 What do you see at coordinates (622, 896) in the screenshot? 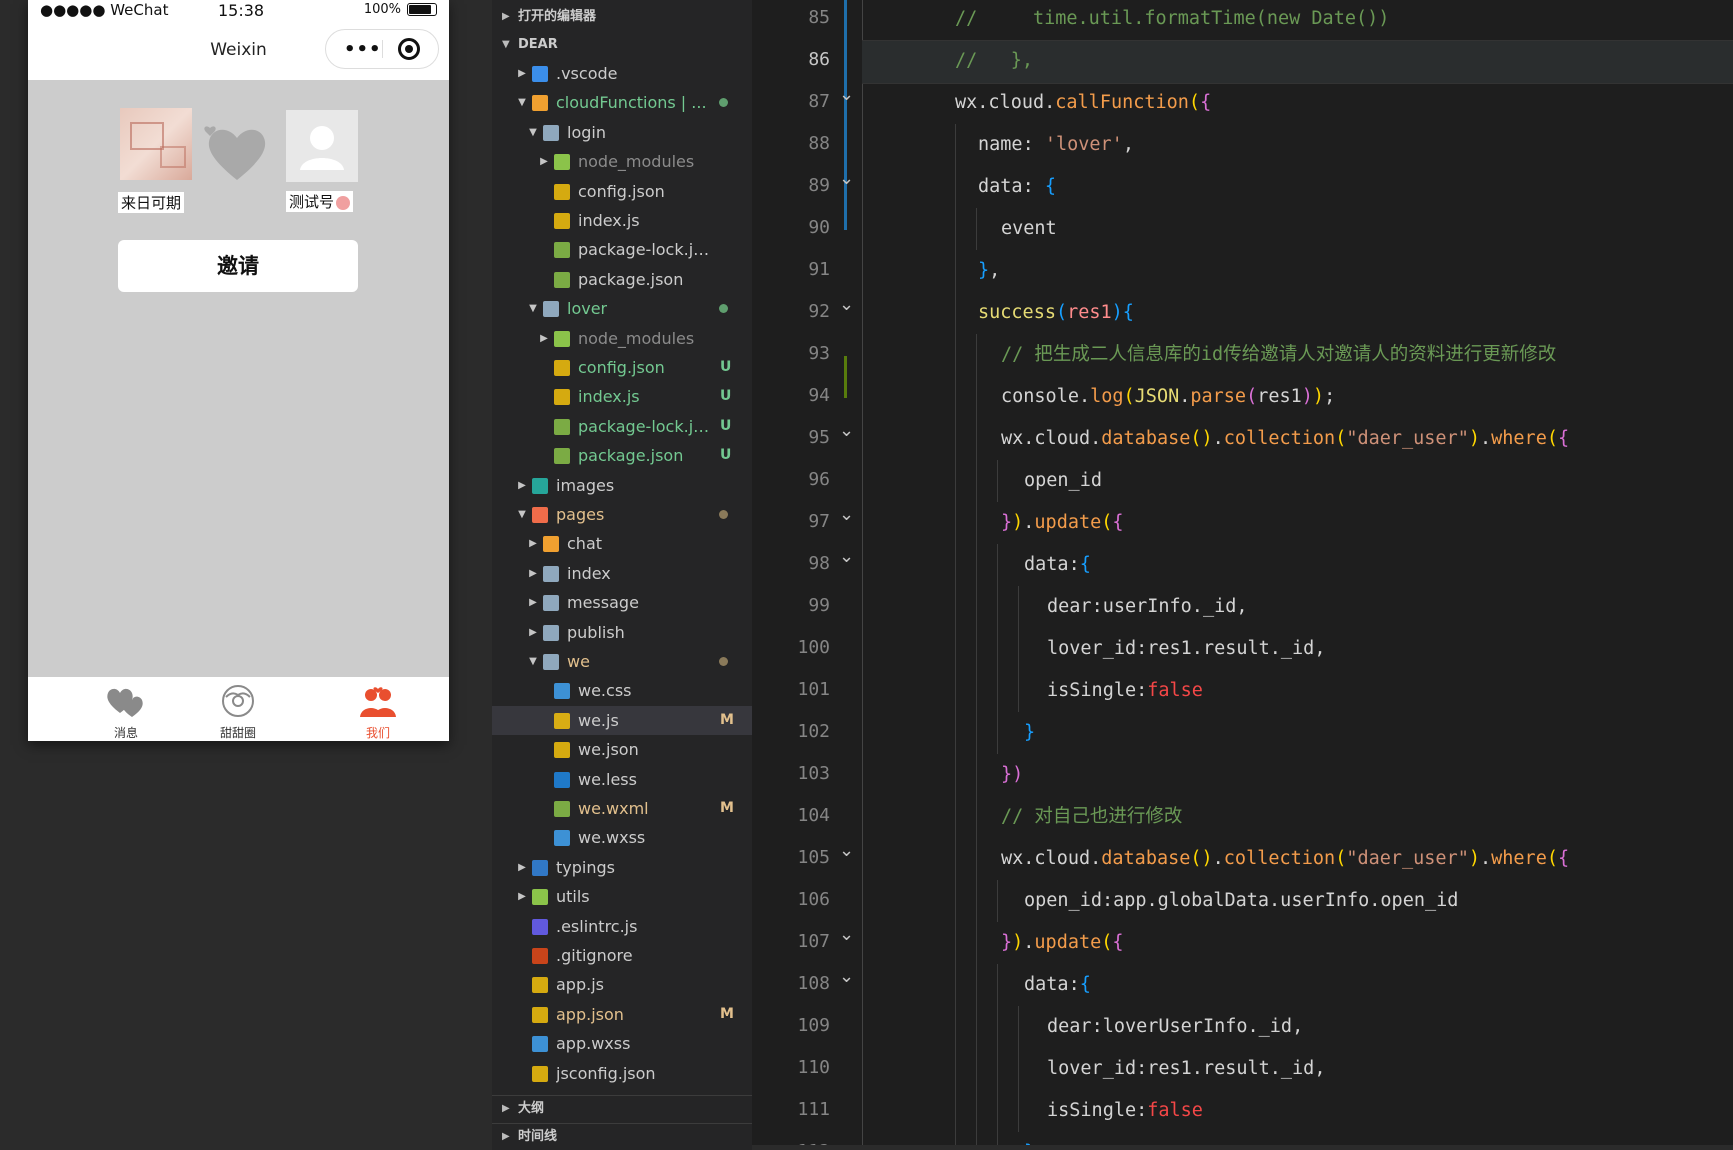
I see `tree-folder: ▶ utils` at bounding box center [622, 896].